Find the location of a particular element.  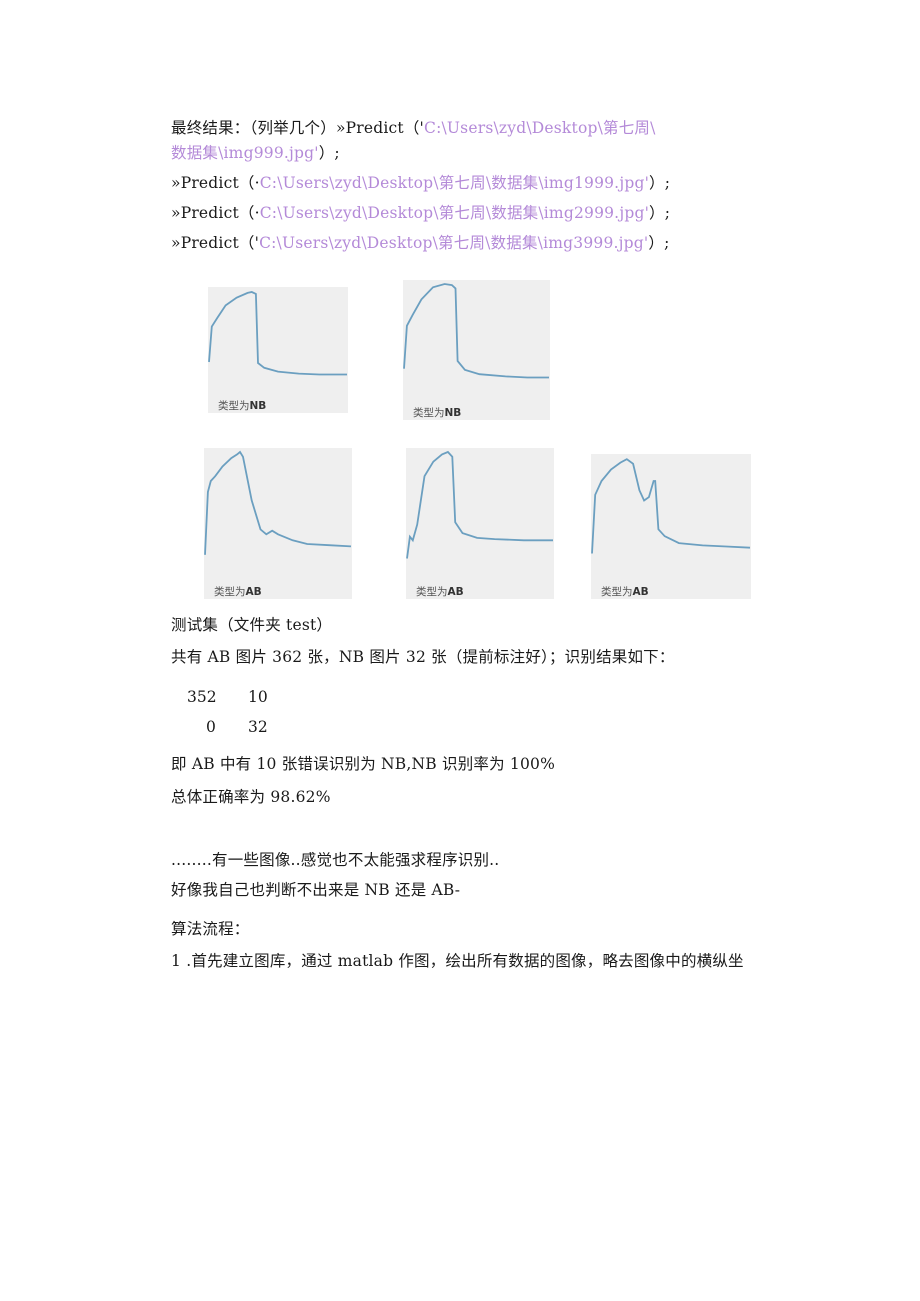

results-heading: 最终结果：（列举几个） is located at coordinates (253, 128).